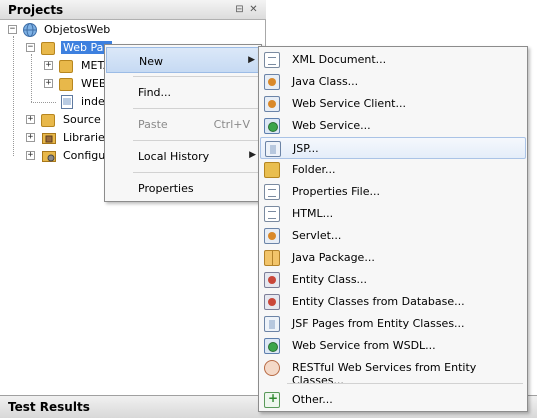 This screenshot has height=418, width=537. I want to click on config-files-icon, so click(49, 156).